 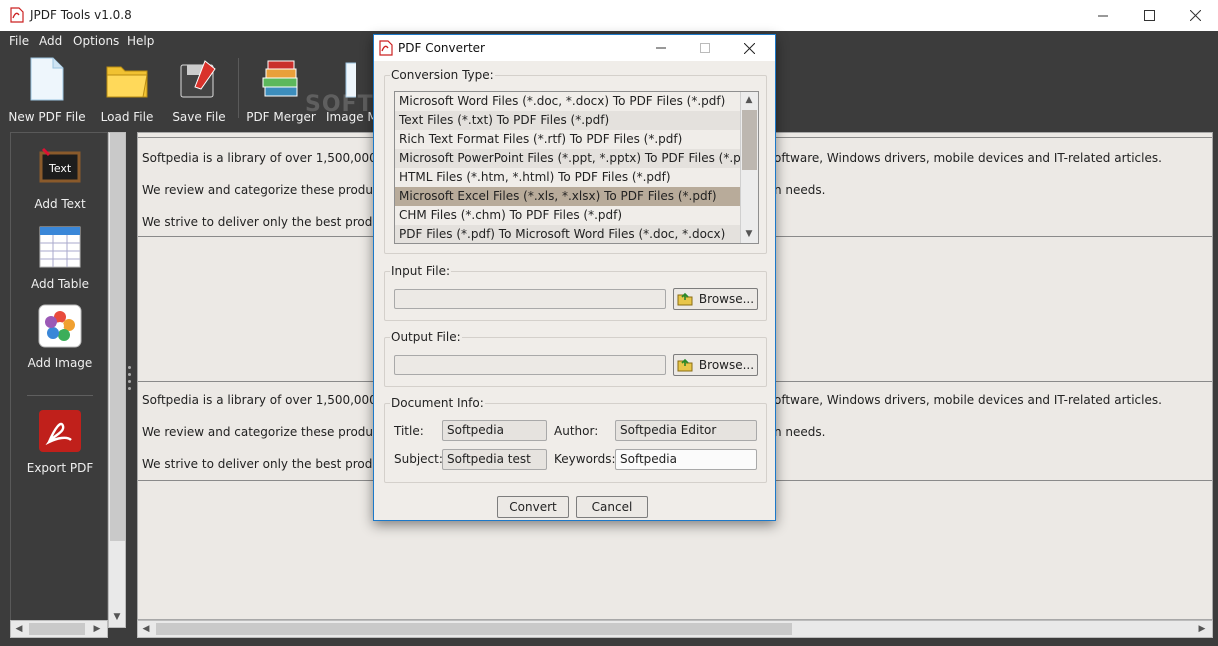 I want to click on menu-file: File, so click(x=19, y=41).